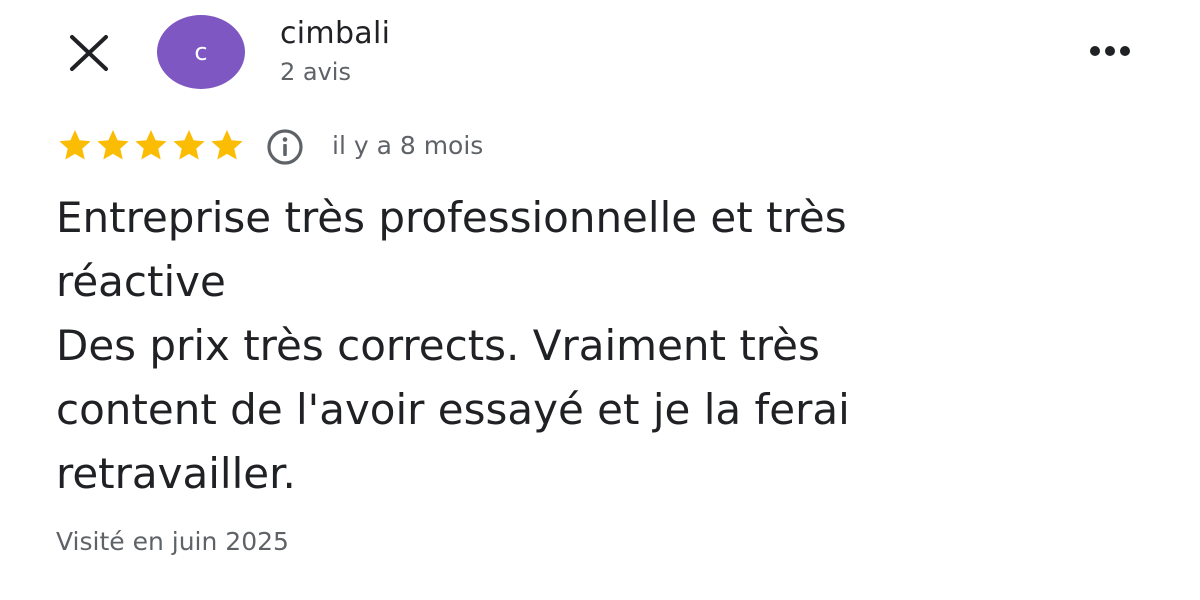 The image size is (1200, 600). Describe the element at coordinates (408, 145) in the screenshot. I see `review-date: il y a 8 mois` at that location.